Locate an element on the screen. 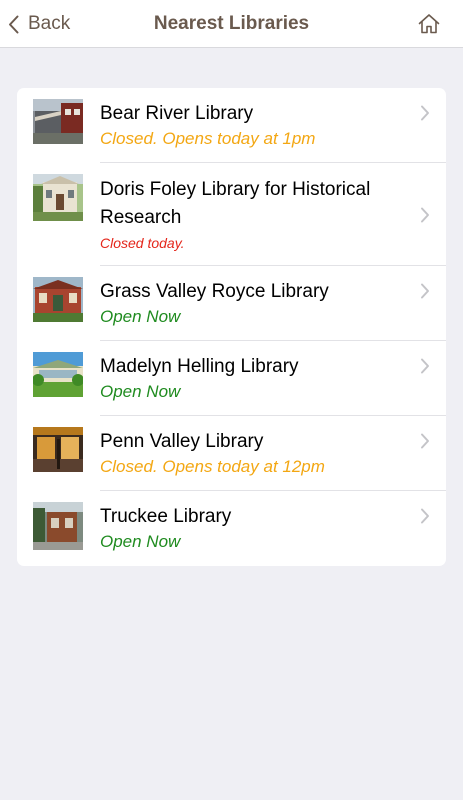 The width and height of the screenshot is (463, 800). library-row: Grass Valley Royce Library Open Now is located at coordinates (231, 303).